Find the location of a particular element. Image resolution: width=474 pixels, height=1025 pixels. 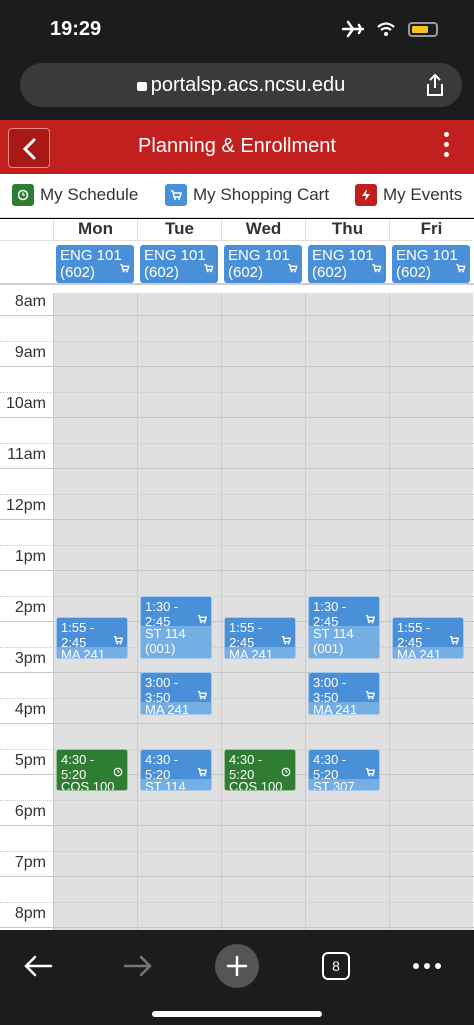

browser-toolbar: portalsp.acs.ncsu.edu is located at coordinates (237, 90).